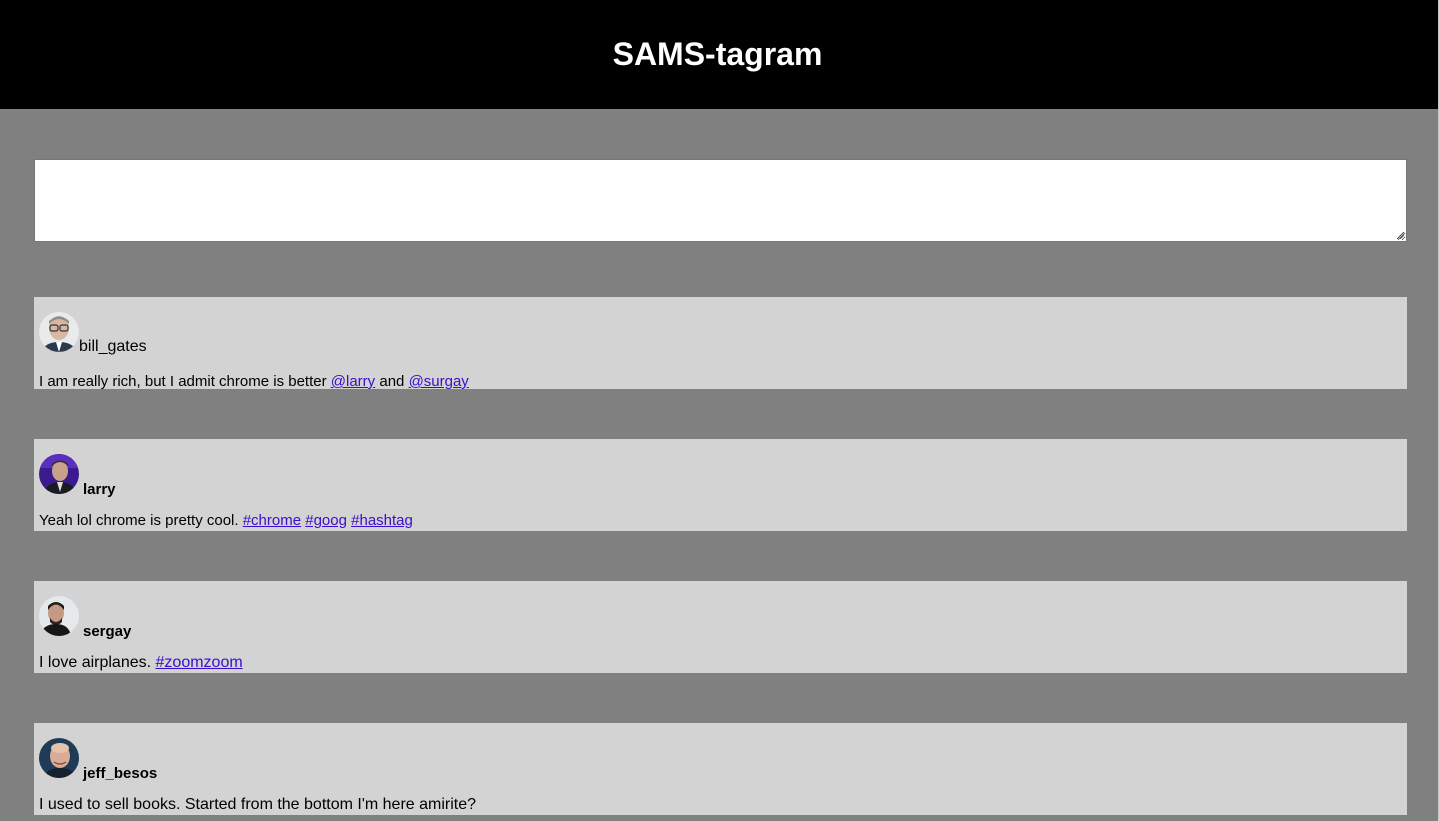 The width and height of the screenshot is (1439, 821). Describe the element at coordinates (353, 381) in the screenshot. I see `mention-link: @larry` at that location.